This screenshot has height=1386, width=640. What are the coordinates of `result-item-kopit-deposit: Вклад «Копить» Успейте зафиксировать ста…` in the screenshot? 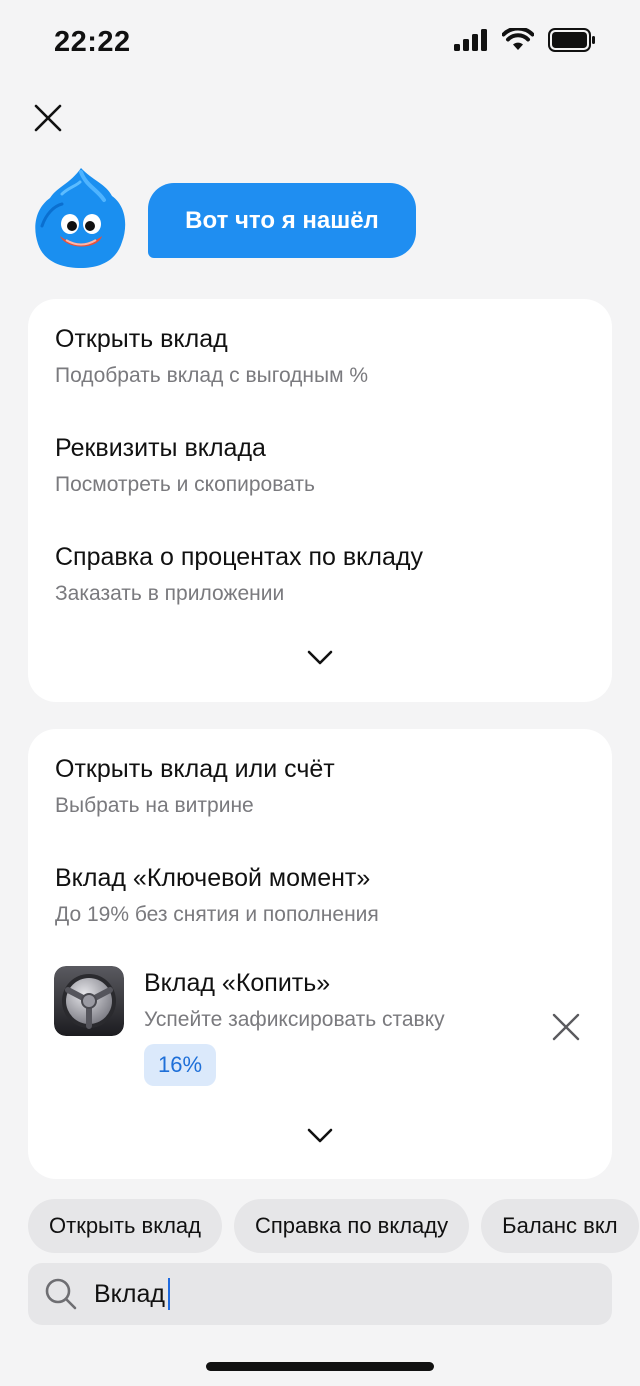 It's located at (294, 1027).